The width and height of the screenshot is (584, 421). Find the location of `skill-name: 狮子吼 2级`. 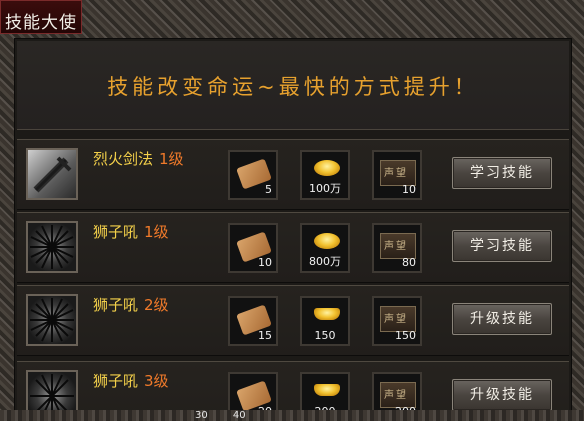

skill-name: 狮子吼 2级 is located at coordinates (131, 304).